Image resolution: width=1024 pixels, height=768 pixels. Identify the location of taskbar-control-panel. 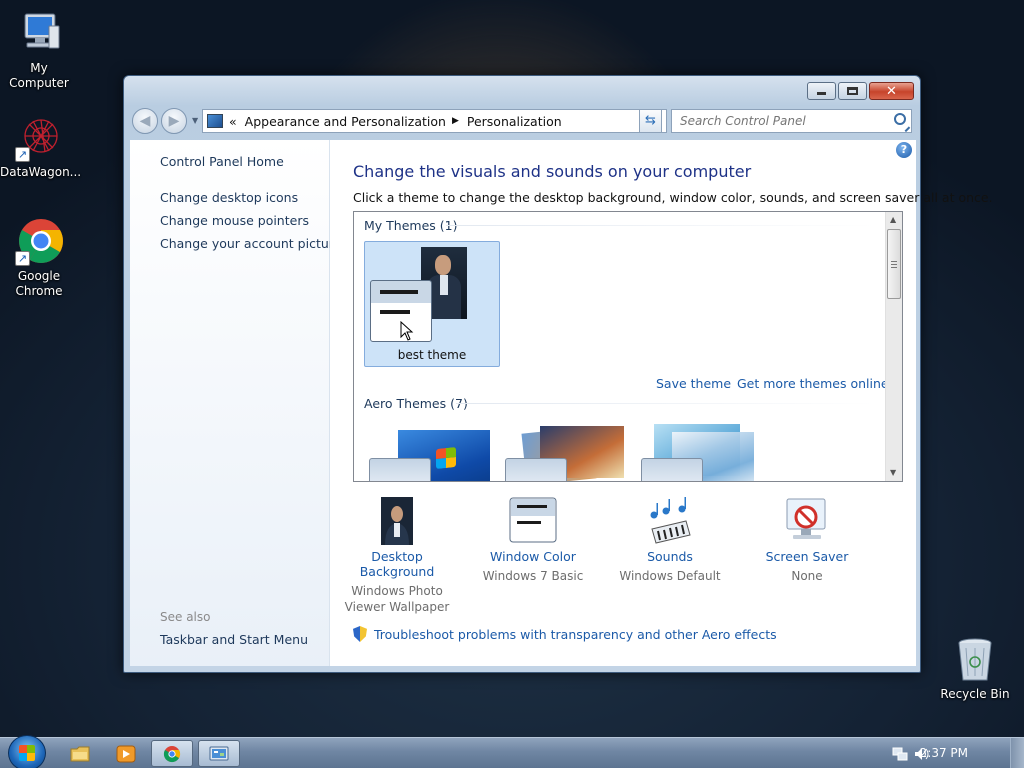
(219, 753).